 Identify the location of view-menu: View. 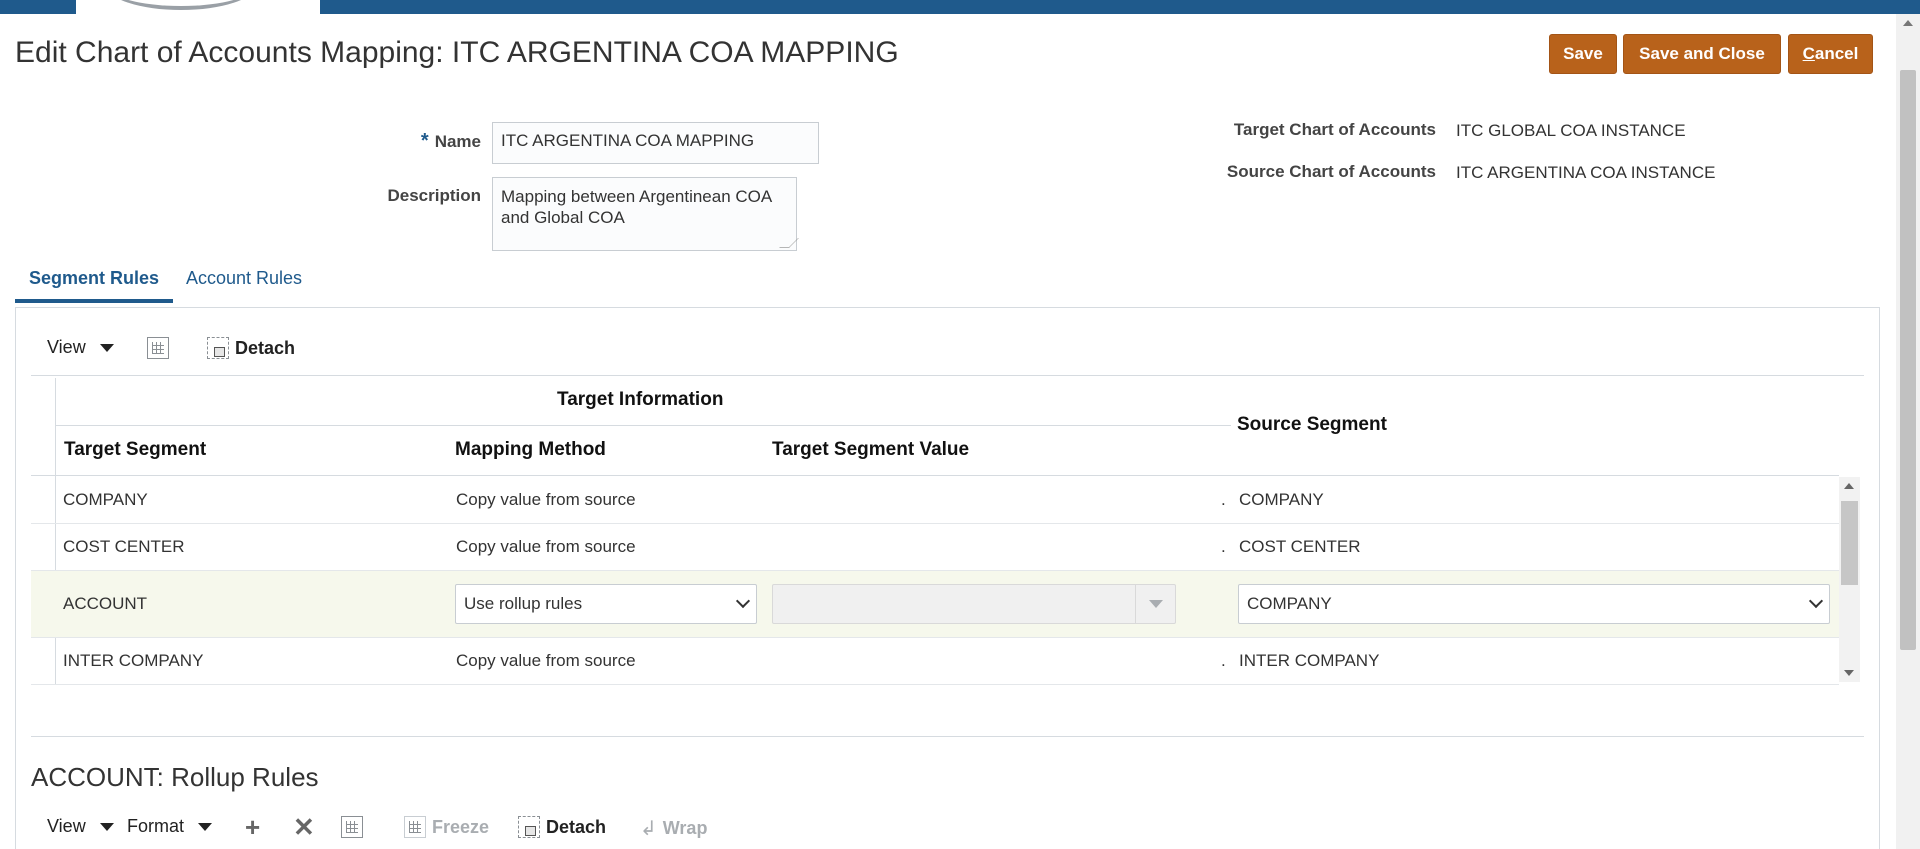
(80, 347).